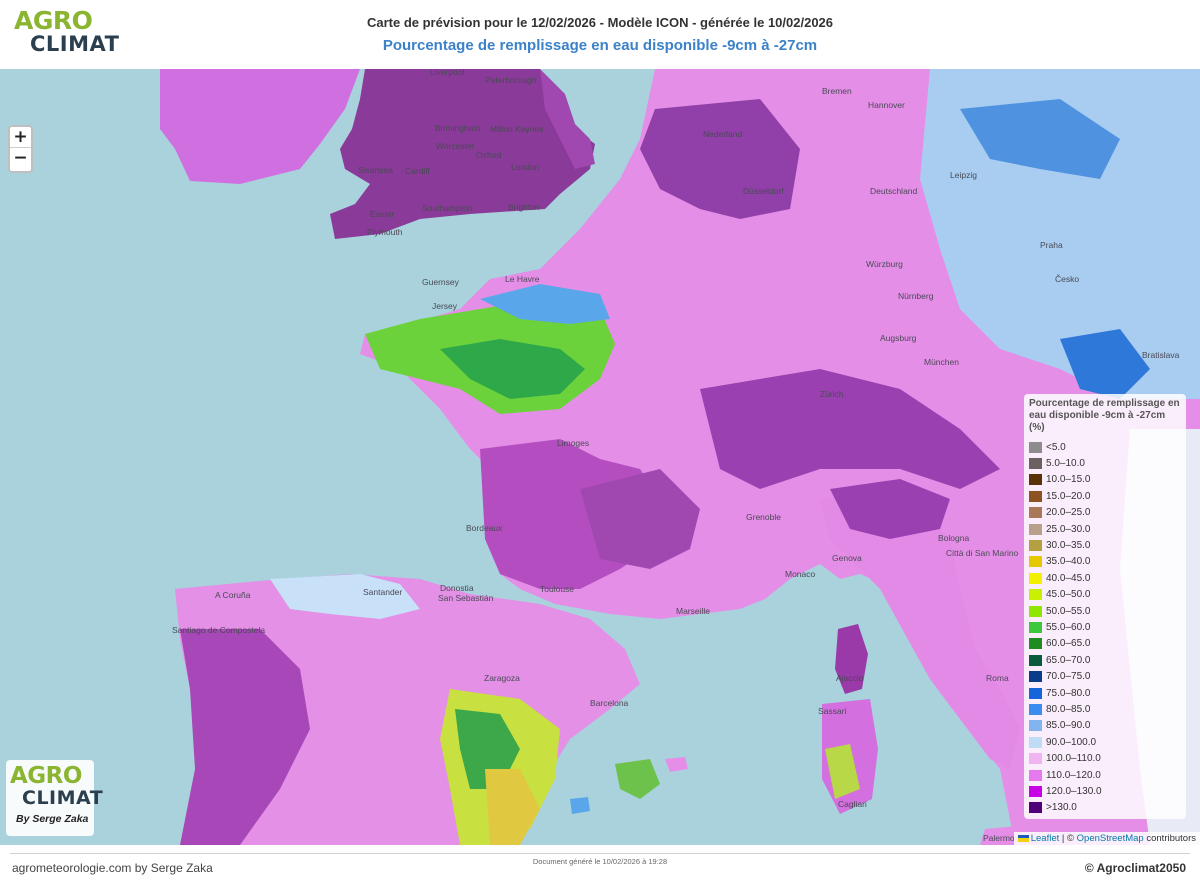  What do you see at coordinates (573, 443) in the screenshot?
I see `city-label: Limoges` at bounding box center [573, 443].